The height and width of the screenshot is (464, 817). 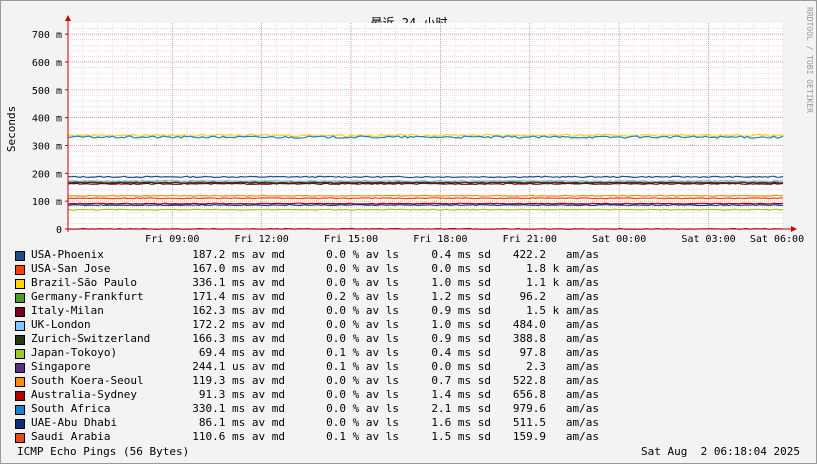 What do you see at coordinates (555, 380) in the screenshot?
I see `legend-ams: 522.8 am/as` at bounding box center [555, 380].